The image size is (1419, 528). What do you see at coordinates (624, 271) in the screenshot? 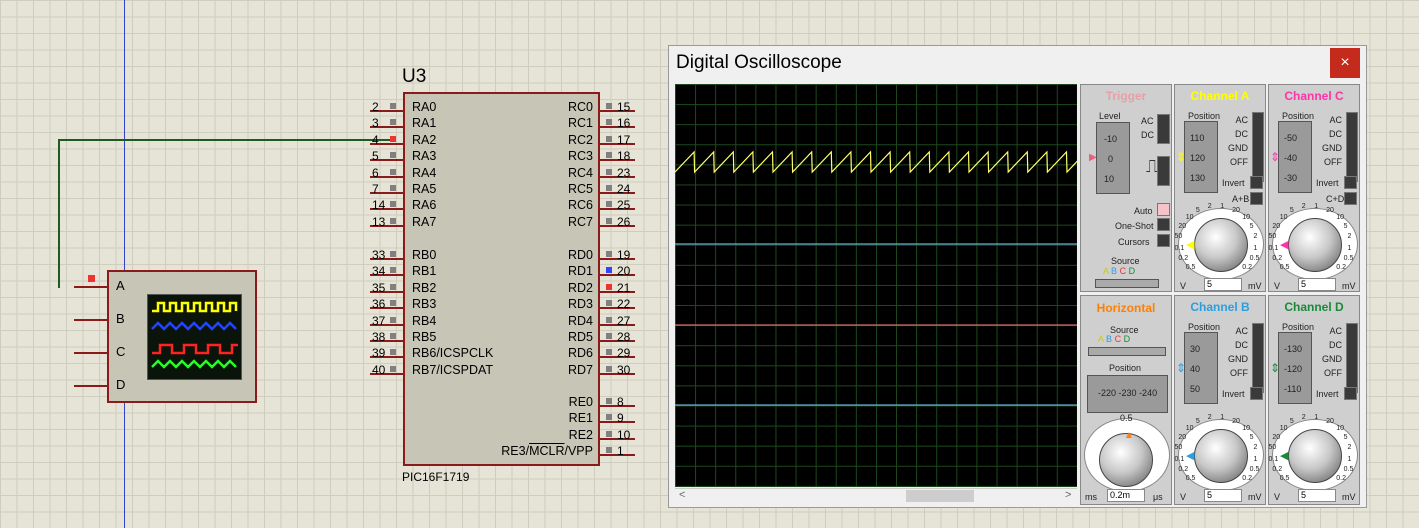
I see `pin-number: 20` at bounding box center [624, 271].